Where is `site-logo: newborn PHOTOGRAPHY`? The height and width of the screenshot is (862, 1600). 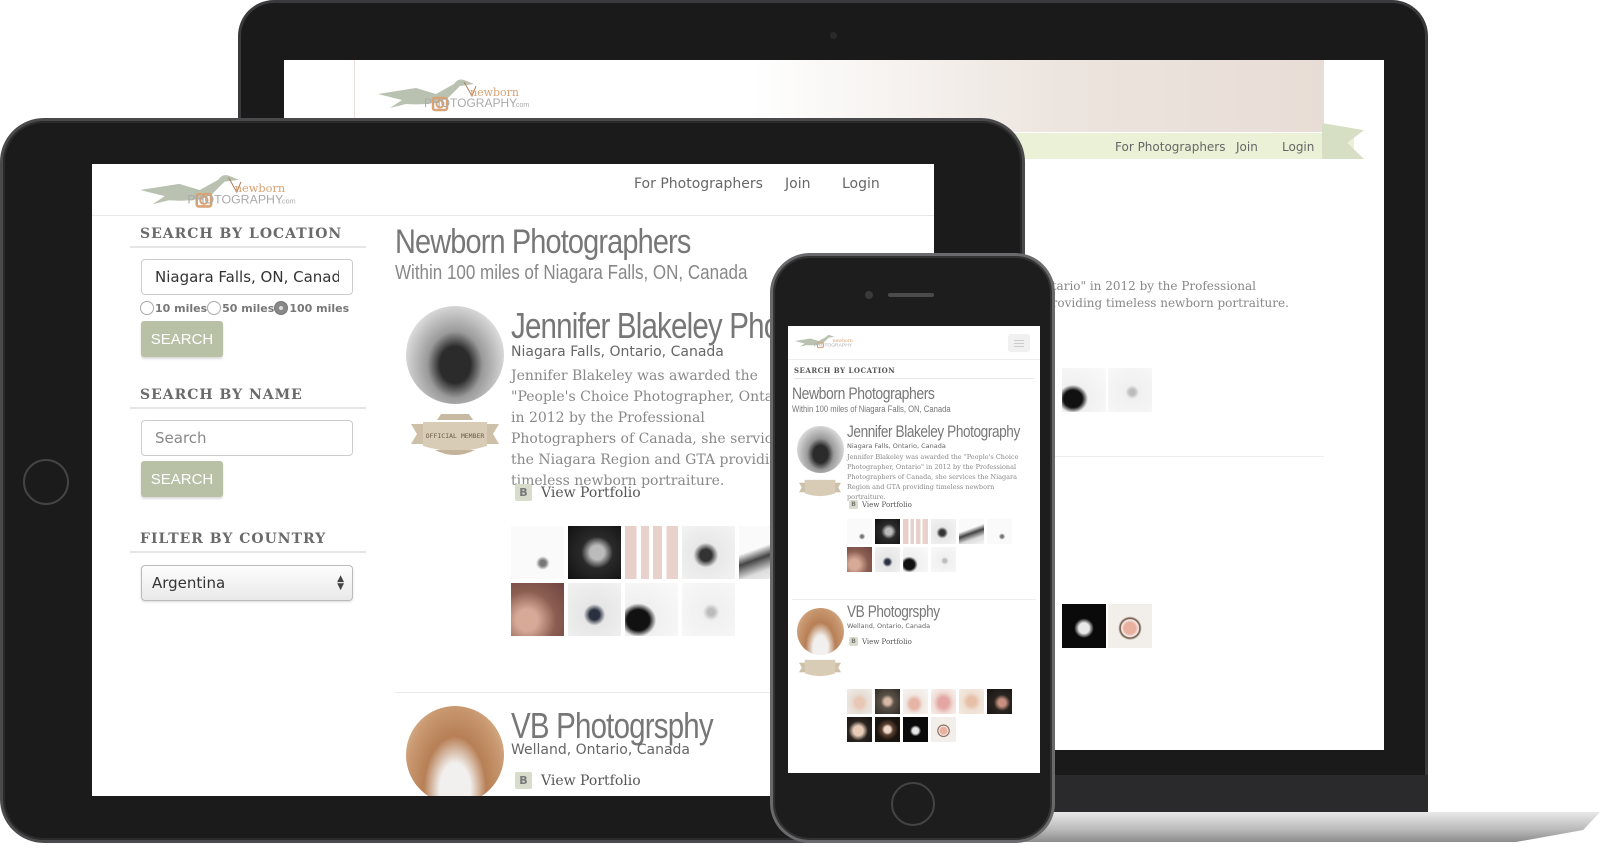 site-logo: newborn PHOTOGRAPHY is located at coordinates (829, 343).